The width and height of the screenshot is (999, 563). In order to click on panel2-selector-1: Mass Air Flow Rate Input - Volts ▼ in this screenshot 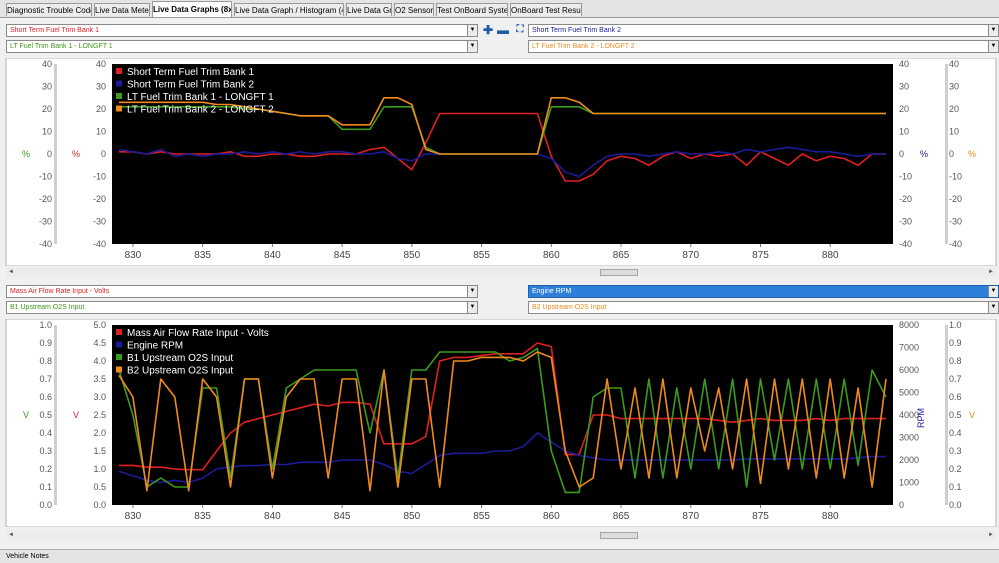, I will do `click(242, 291)`.